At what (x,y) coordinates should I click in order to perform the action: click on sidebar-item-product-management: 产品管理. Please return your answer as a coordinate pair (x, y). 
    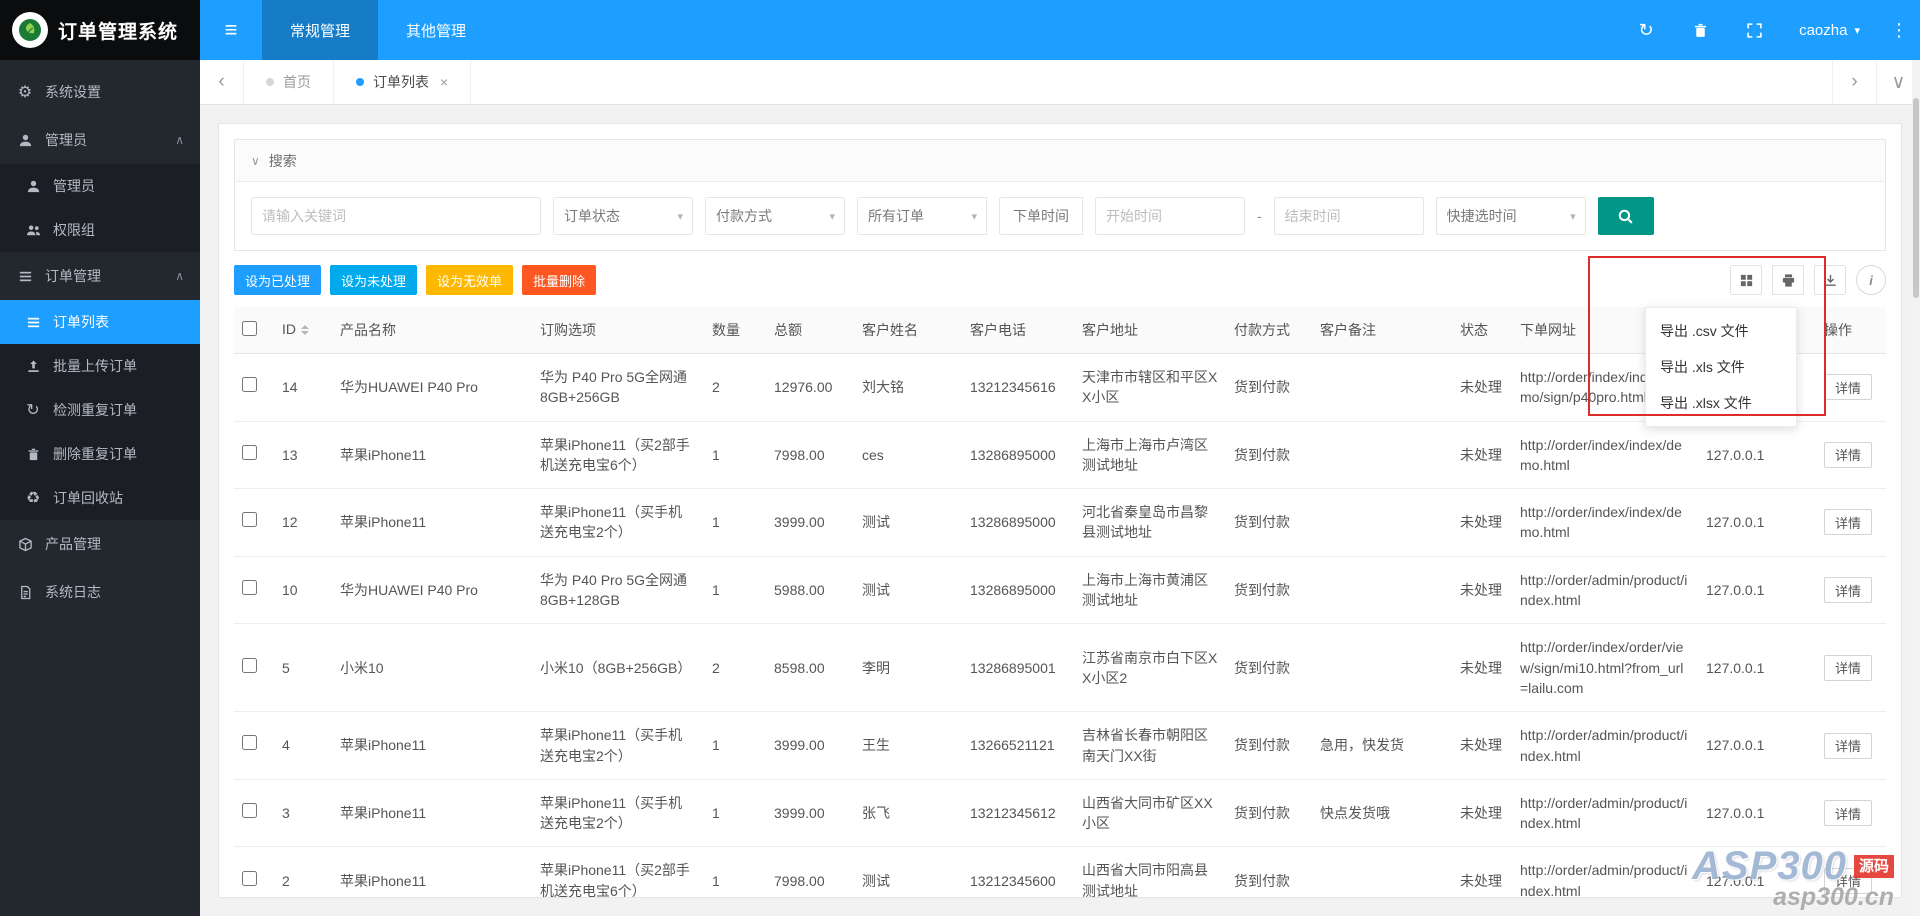
    Looking at the image, I should click on (100, 544).